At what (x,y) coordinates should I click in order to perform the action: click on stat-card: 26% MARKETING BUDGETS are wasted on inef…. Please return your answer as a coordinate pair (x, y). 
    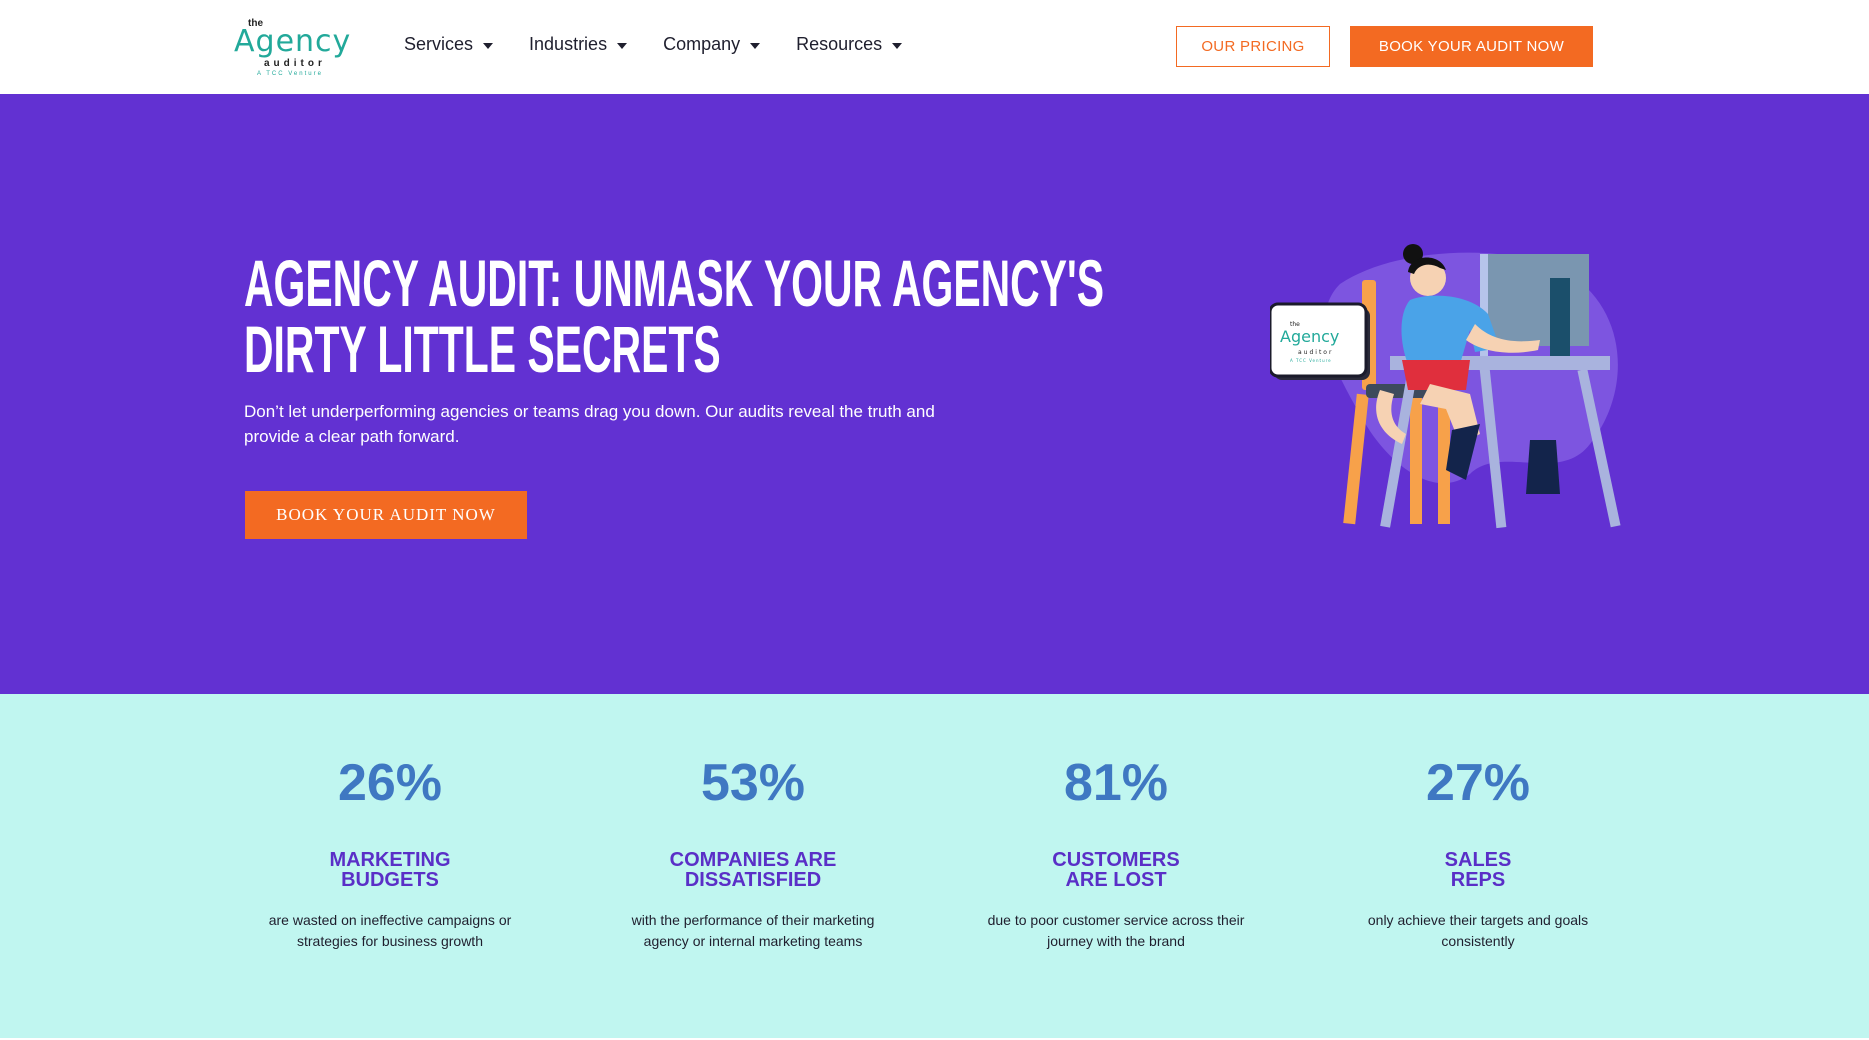
    Looking at the image, I should click on (390, 853).